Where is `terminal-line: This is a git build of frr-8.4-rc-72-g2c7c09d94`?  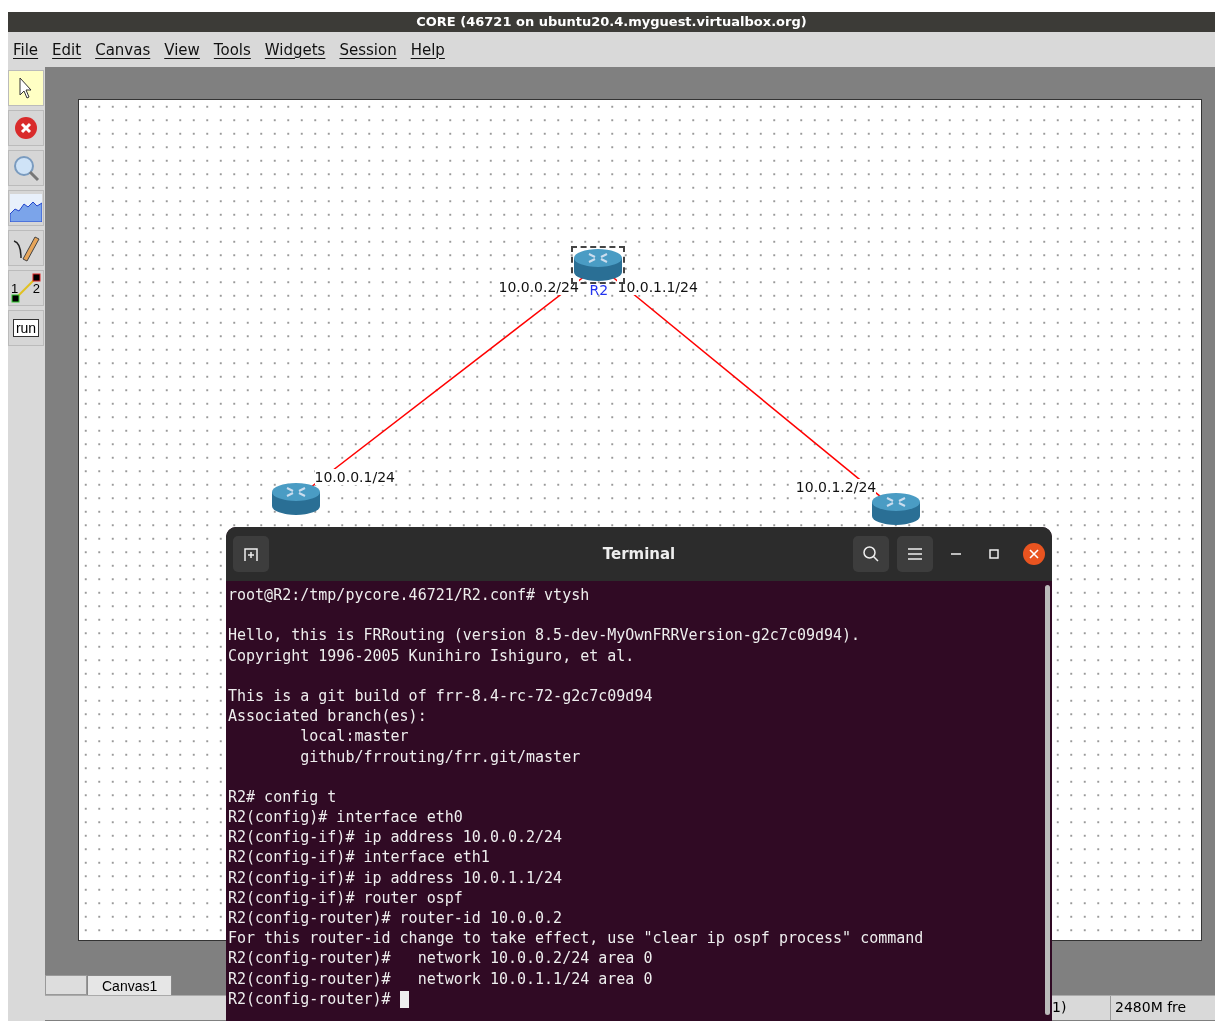
terminal-line: This is a git build of frr-8.4-rc-72-g2c7c09d94 is located at coordinates (440, 696).